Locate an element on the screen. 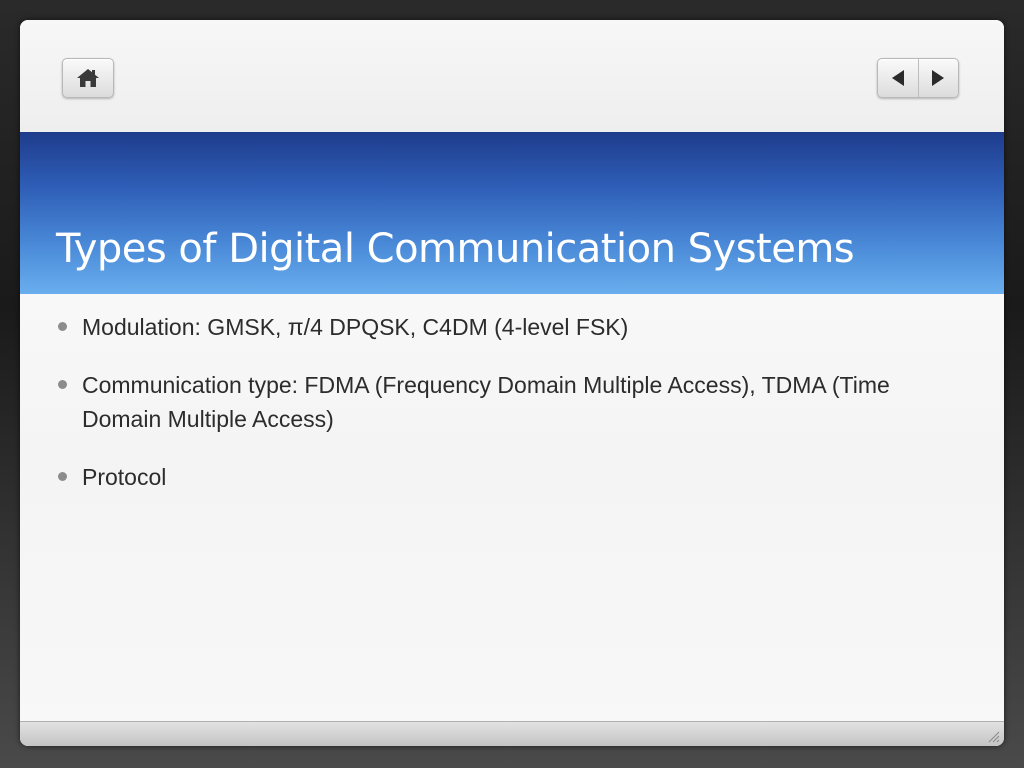  slide-navigation is located at coordinates (918, 78).